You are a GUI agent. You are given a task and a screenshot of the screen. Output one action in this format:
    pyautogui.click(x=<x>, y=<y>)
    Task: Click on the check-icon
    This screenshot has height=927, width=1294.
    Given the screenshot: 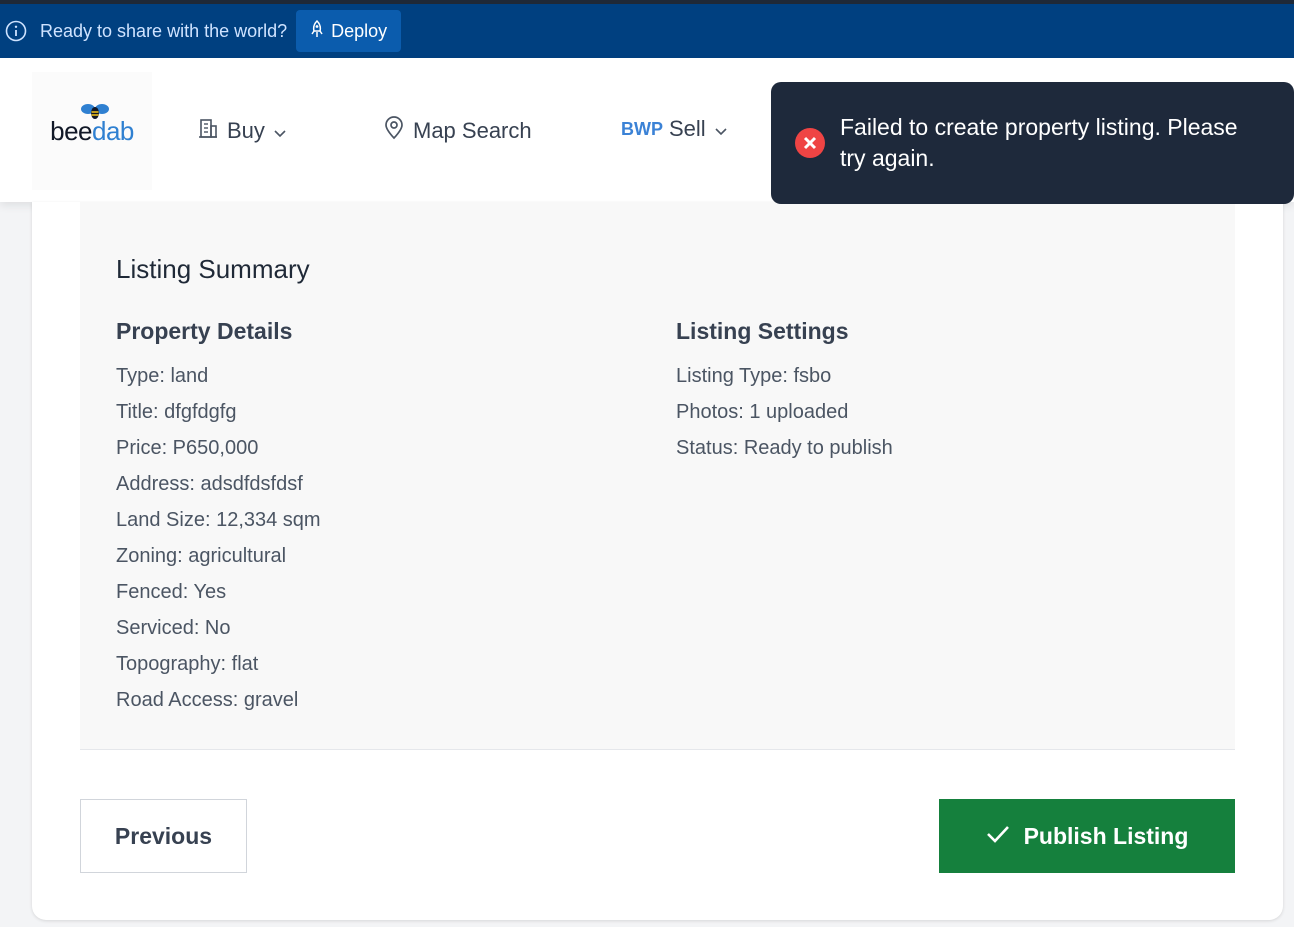 What is the action you would take?
    pyautogui.click(x=1005, y=836)
    